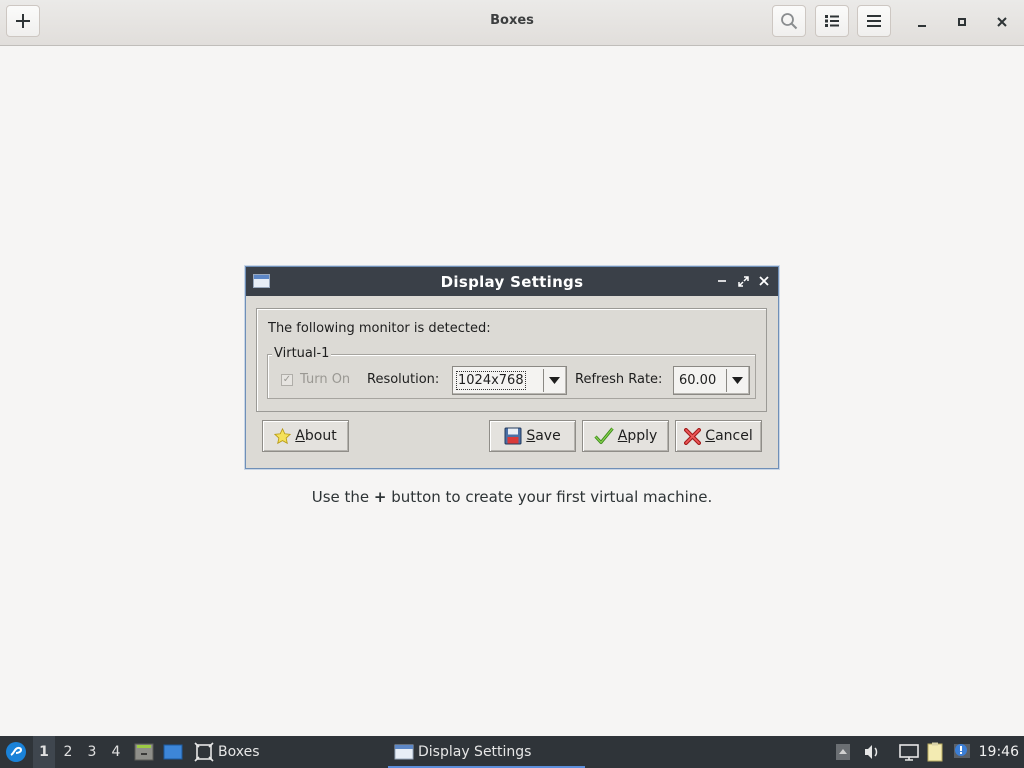 Image resolution: width=1024 pixels, height=768 pixels. What do you see at coordinates (734, 436) in the screenshot?
I see `cancel-label: ancel` at bounding box center [734, 436].